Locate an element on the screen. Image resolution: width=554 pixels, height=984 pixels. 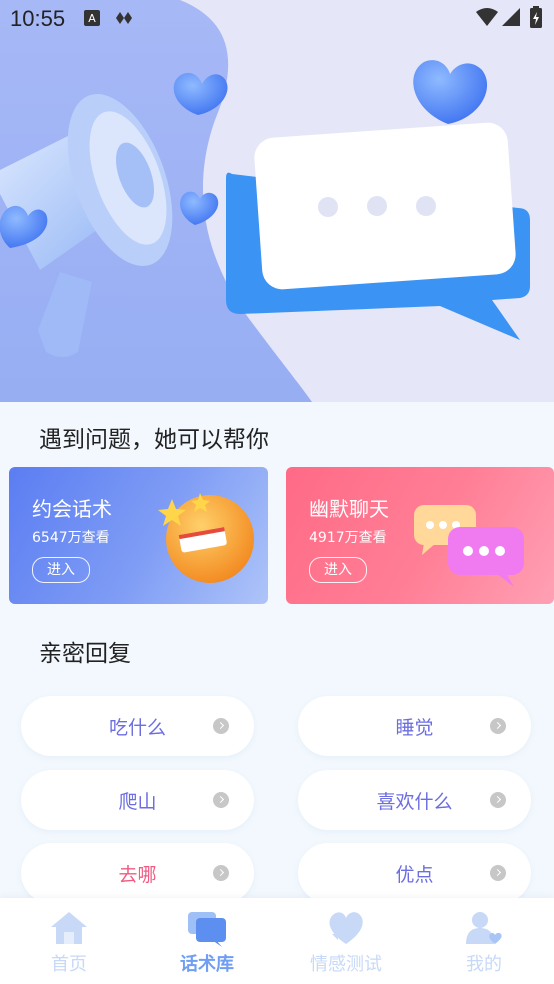
tab-label: 情感测试 is located at coordinates (346, 964).